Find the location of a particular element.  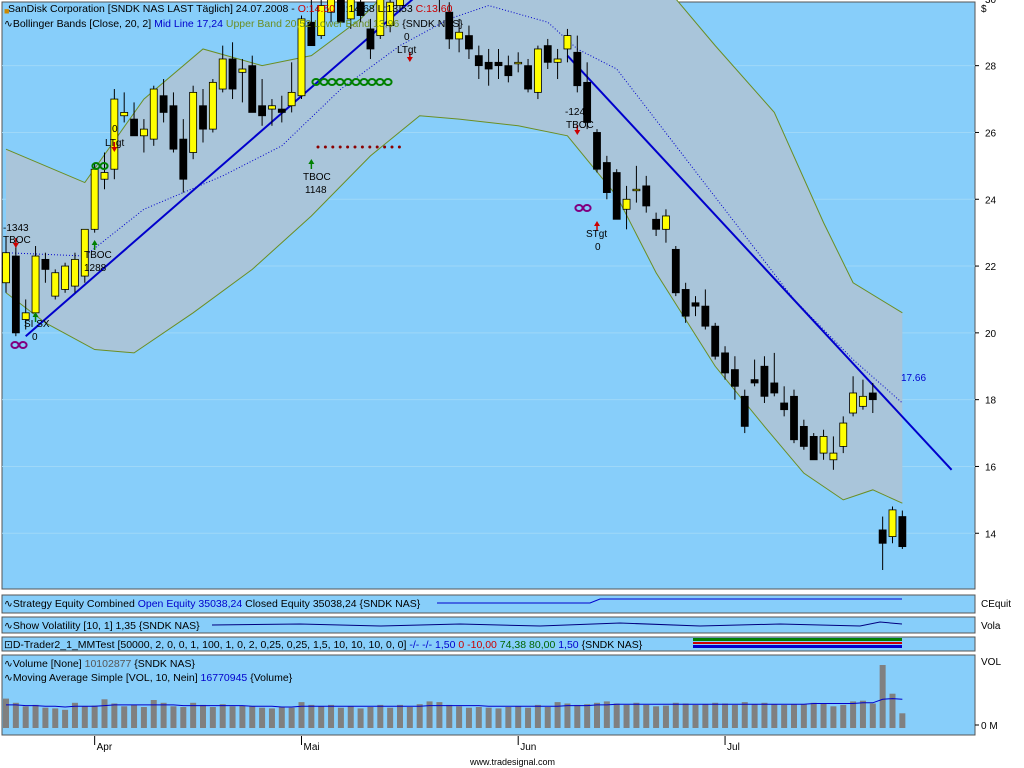

ytick-label-18: 18 is located at coordinates (991, 401).